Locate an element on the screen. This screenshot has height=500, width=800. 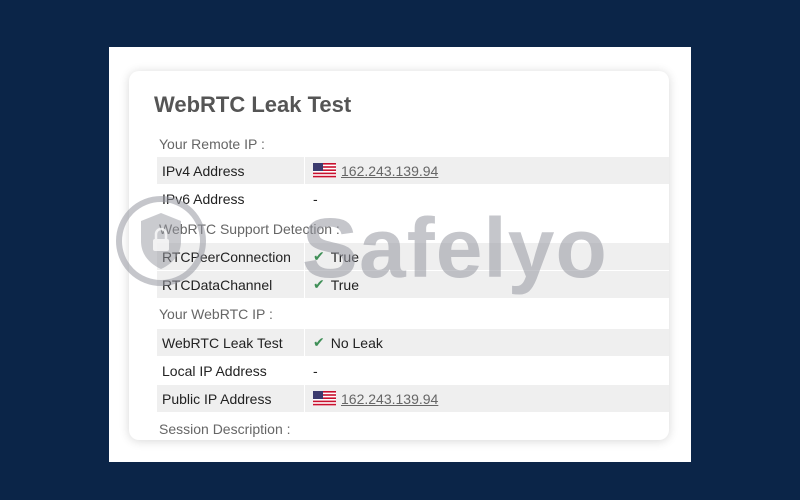
ipv4-link: 162.243.139.94 is located at coordinates (389, 171).